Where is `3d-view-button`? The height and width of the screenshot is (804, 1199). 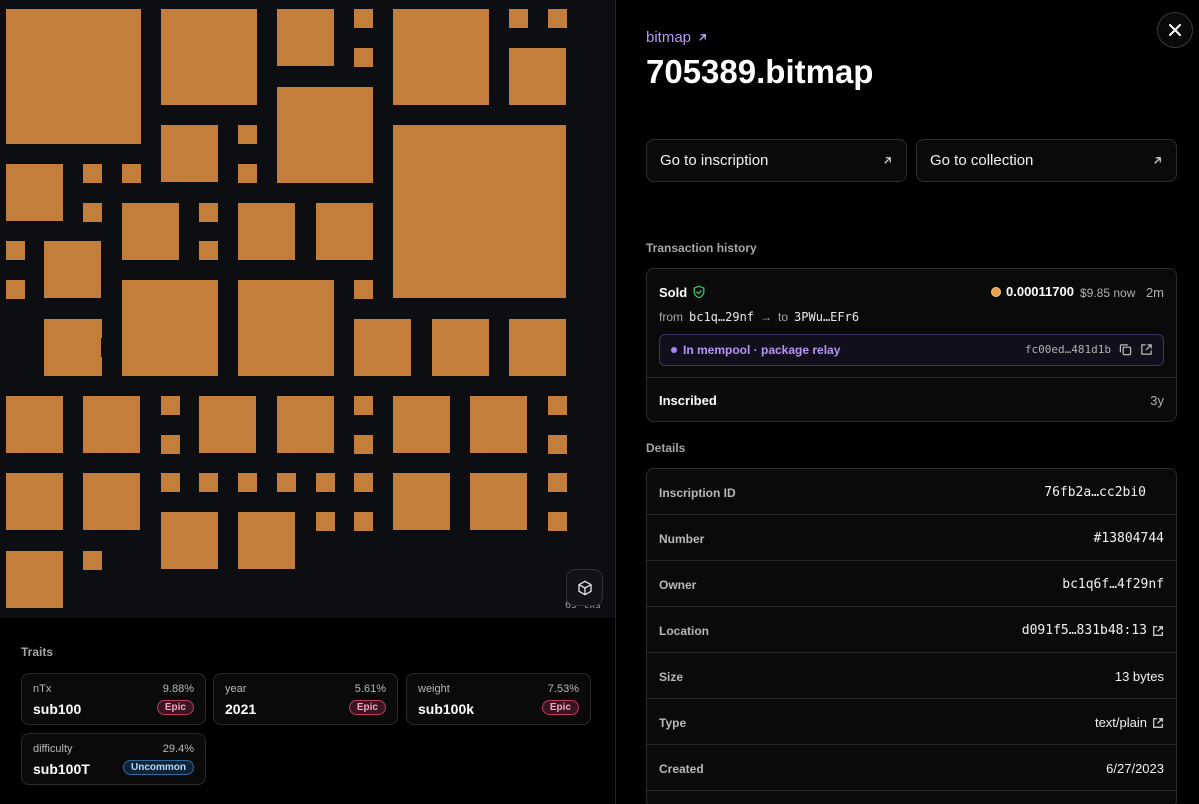 3d-view-button is located at coordinates (584, 587).